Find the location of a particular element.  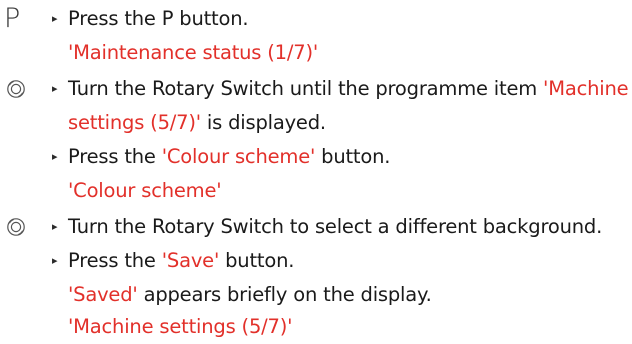

step-text: 'Saved' appears briefly on the display. is located at coordinates (250, 294).